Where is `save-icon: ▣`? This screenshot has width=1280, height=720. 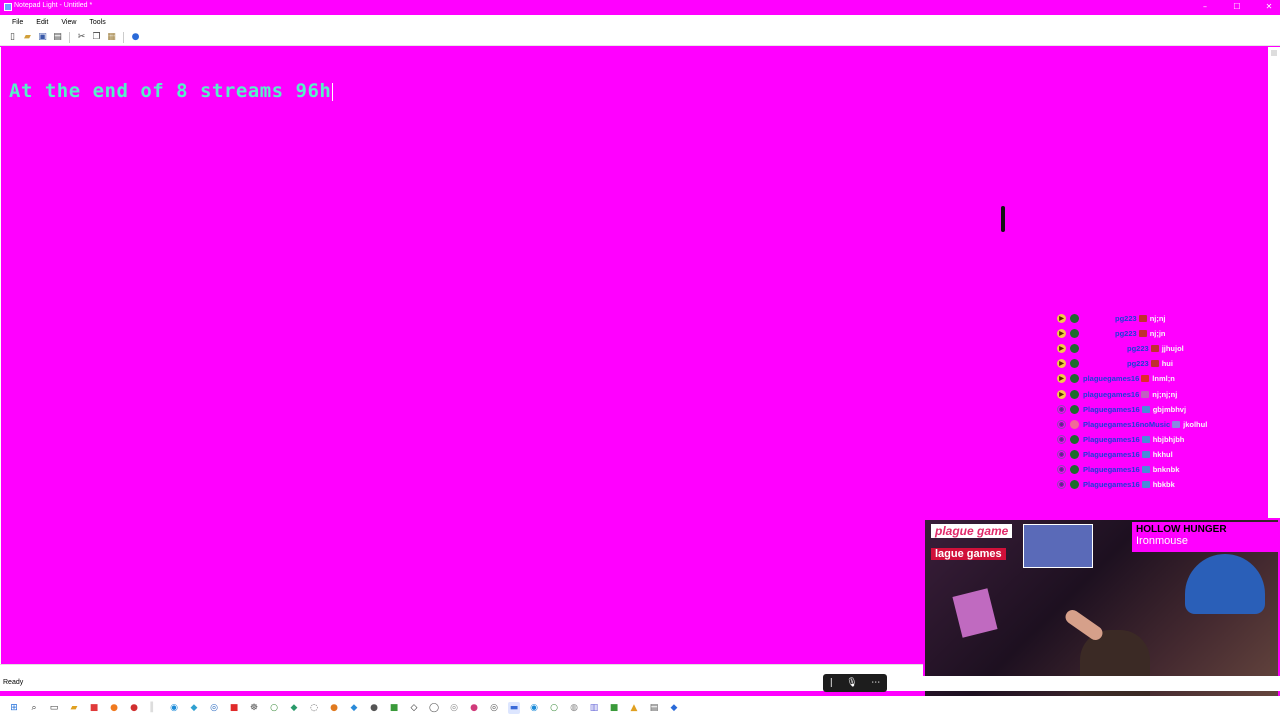
save-icon: ▣ is located at coordinates (42, 37).